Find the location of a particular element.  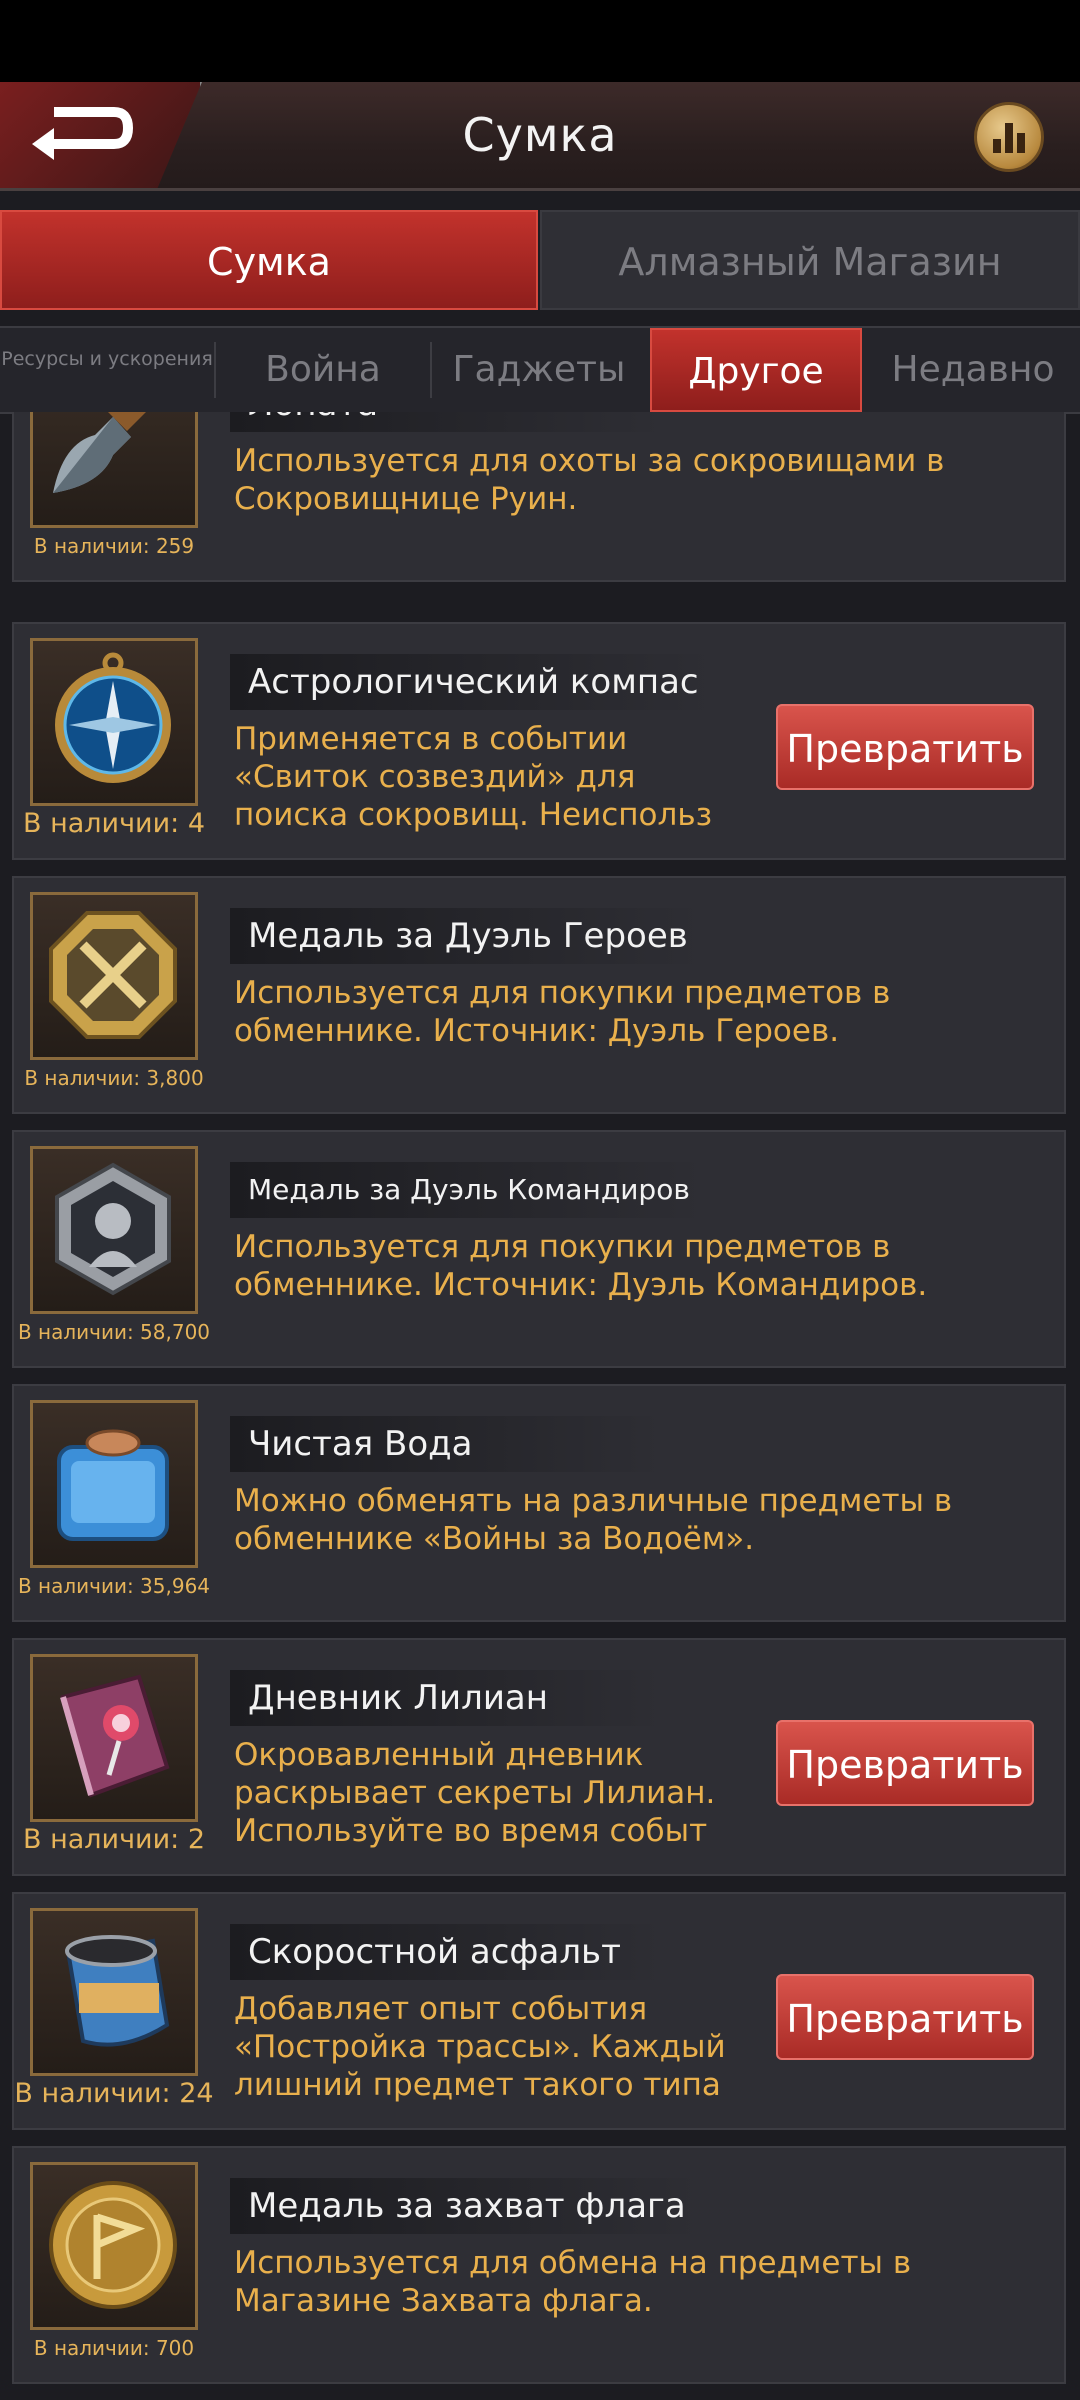

item-count: В наличии: 2 is located at coordinates (113, 1839).